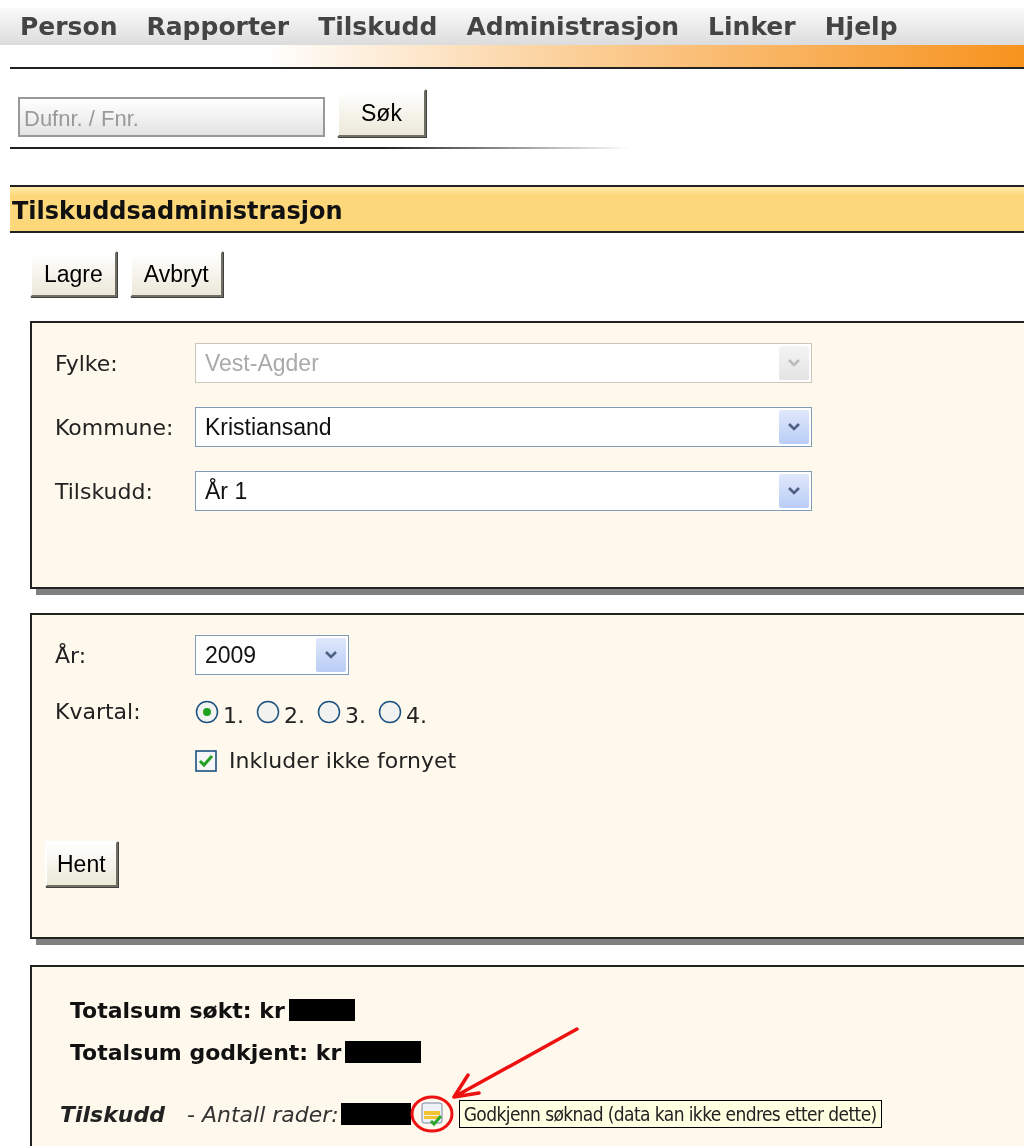  Describe the element at coordinates (233, 715) in the screenshot. I see `radio-label: 1.` at that location.